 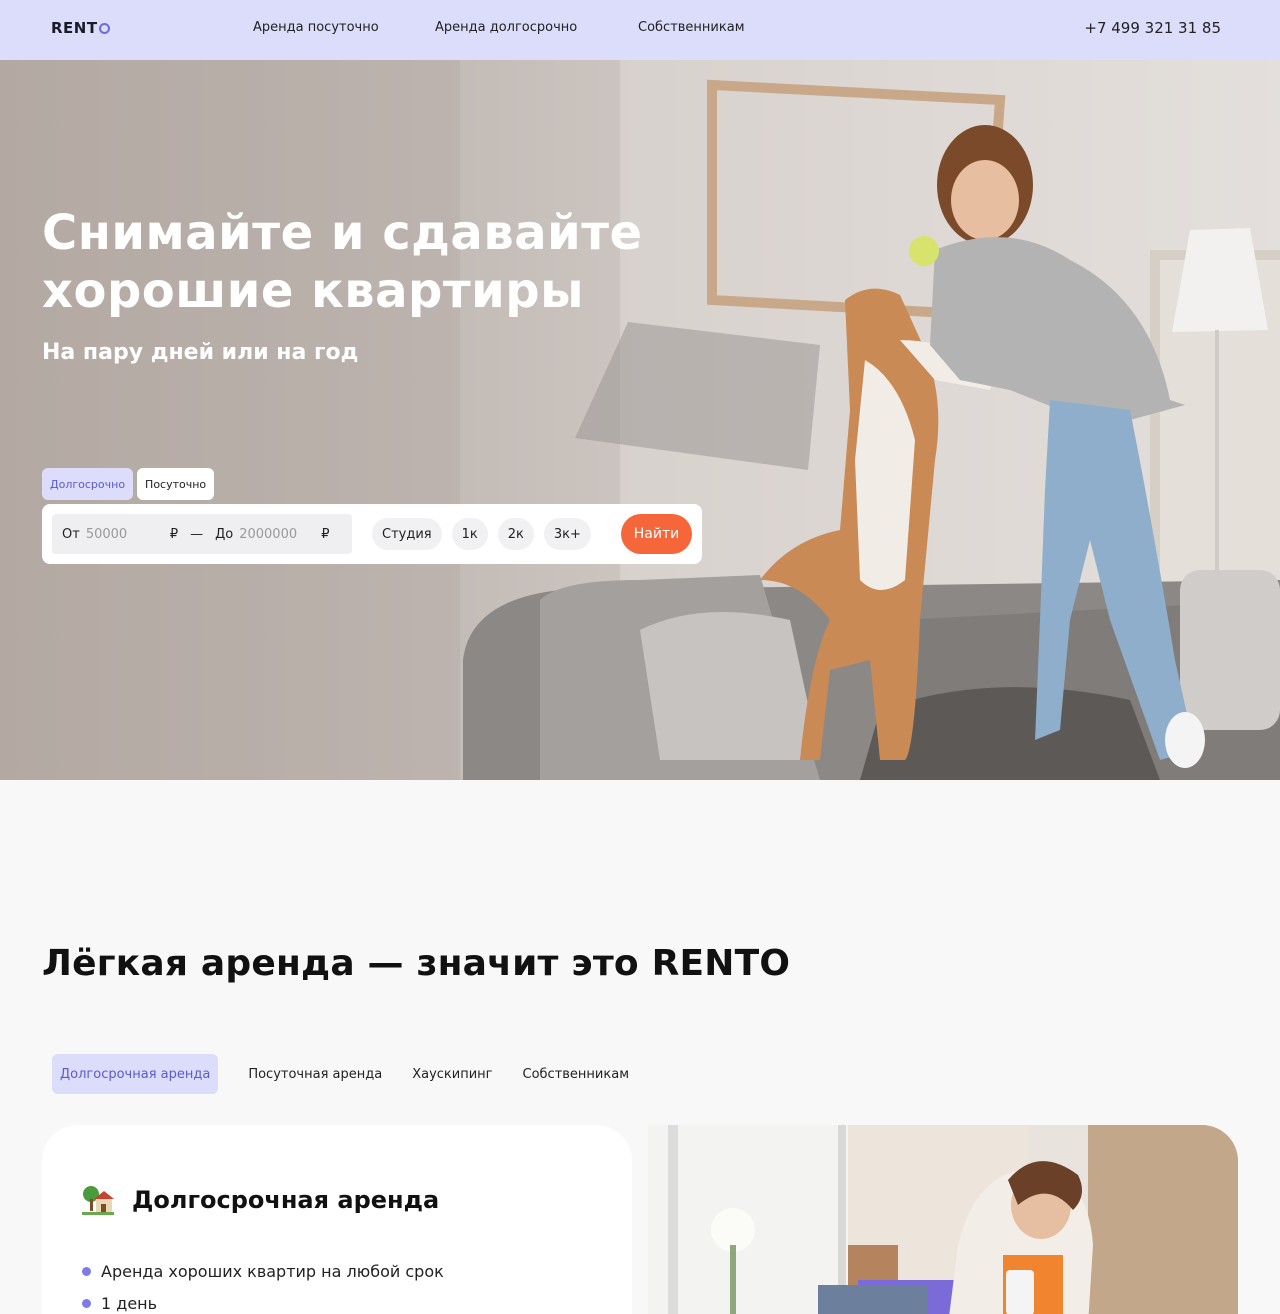 What do you see at coordinates (576, 1074) in the screenshot?
I see `tab-owners: Собственникам` at bounding box center [576, 1074].